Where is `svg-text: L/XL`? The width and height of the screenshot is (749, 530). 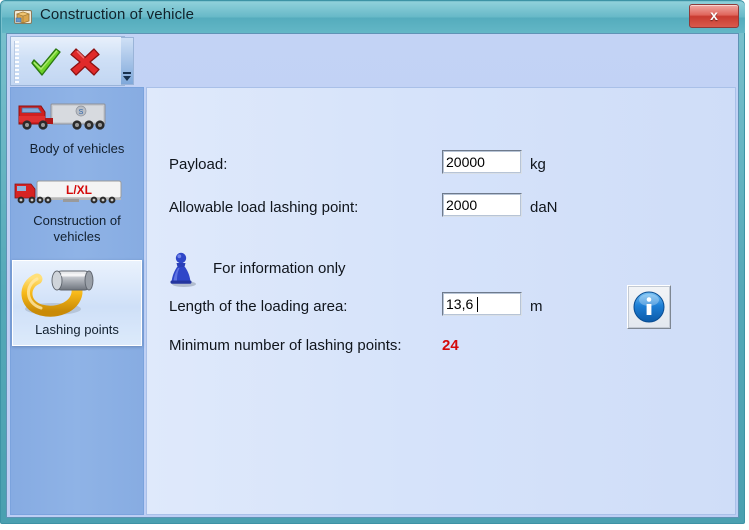 svg-text: L/XL is located at coordinates (79, 190).